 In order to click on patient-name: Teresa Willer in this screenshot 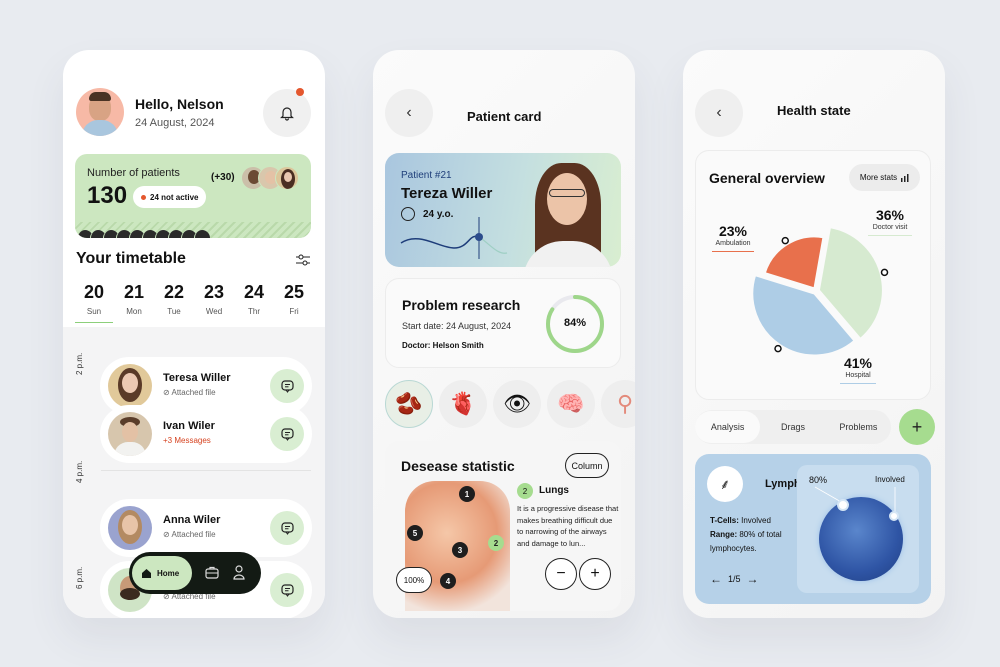, I will do `click(197, 378)`.